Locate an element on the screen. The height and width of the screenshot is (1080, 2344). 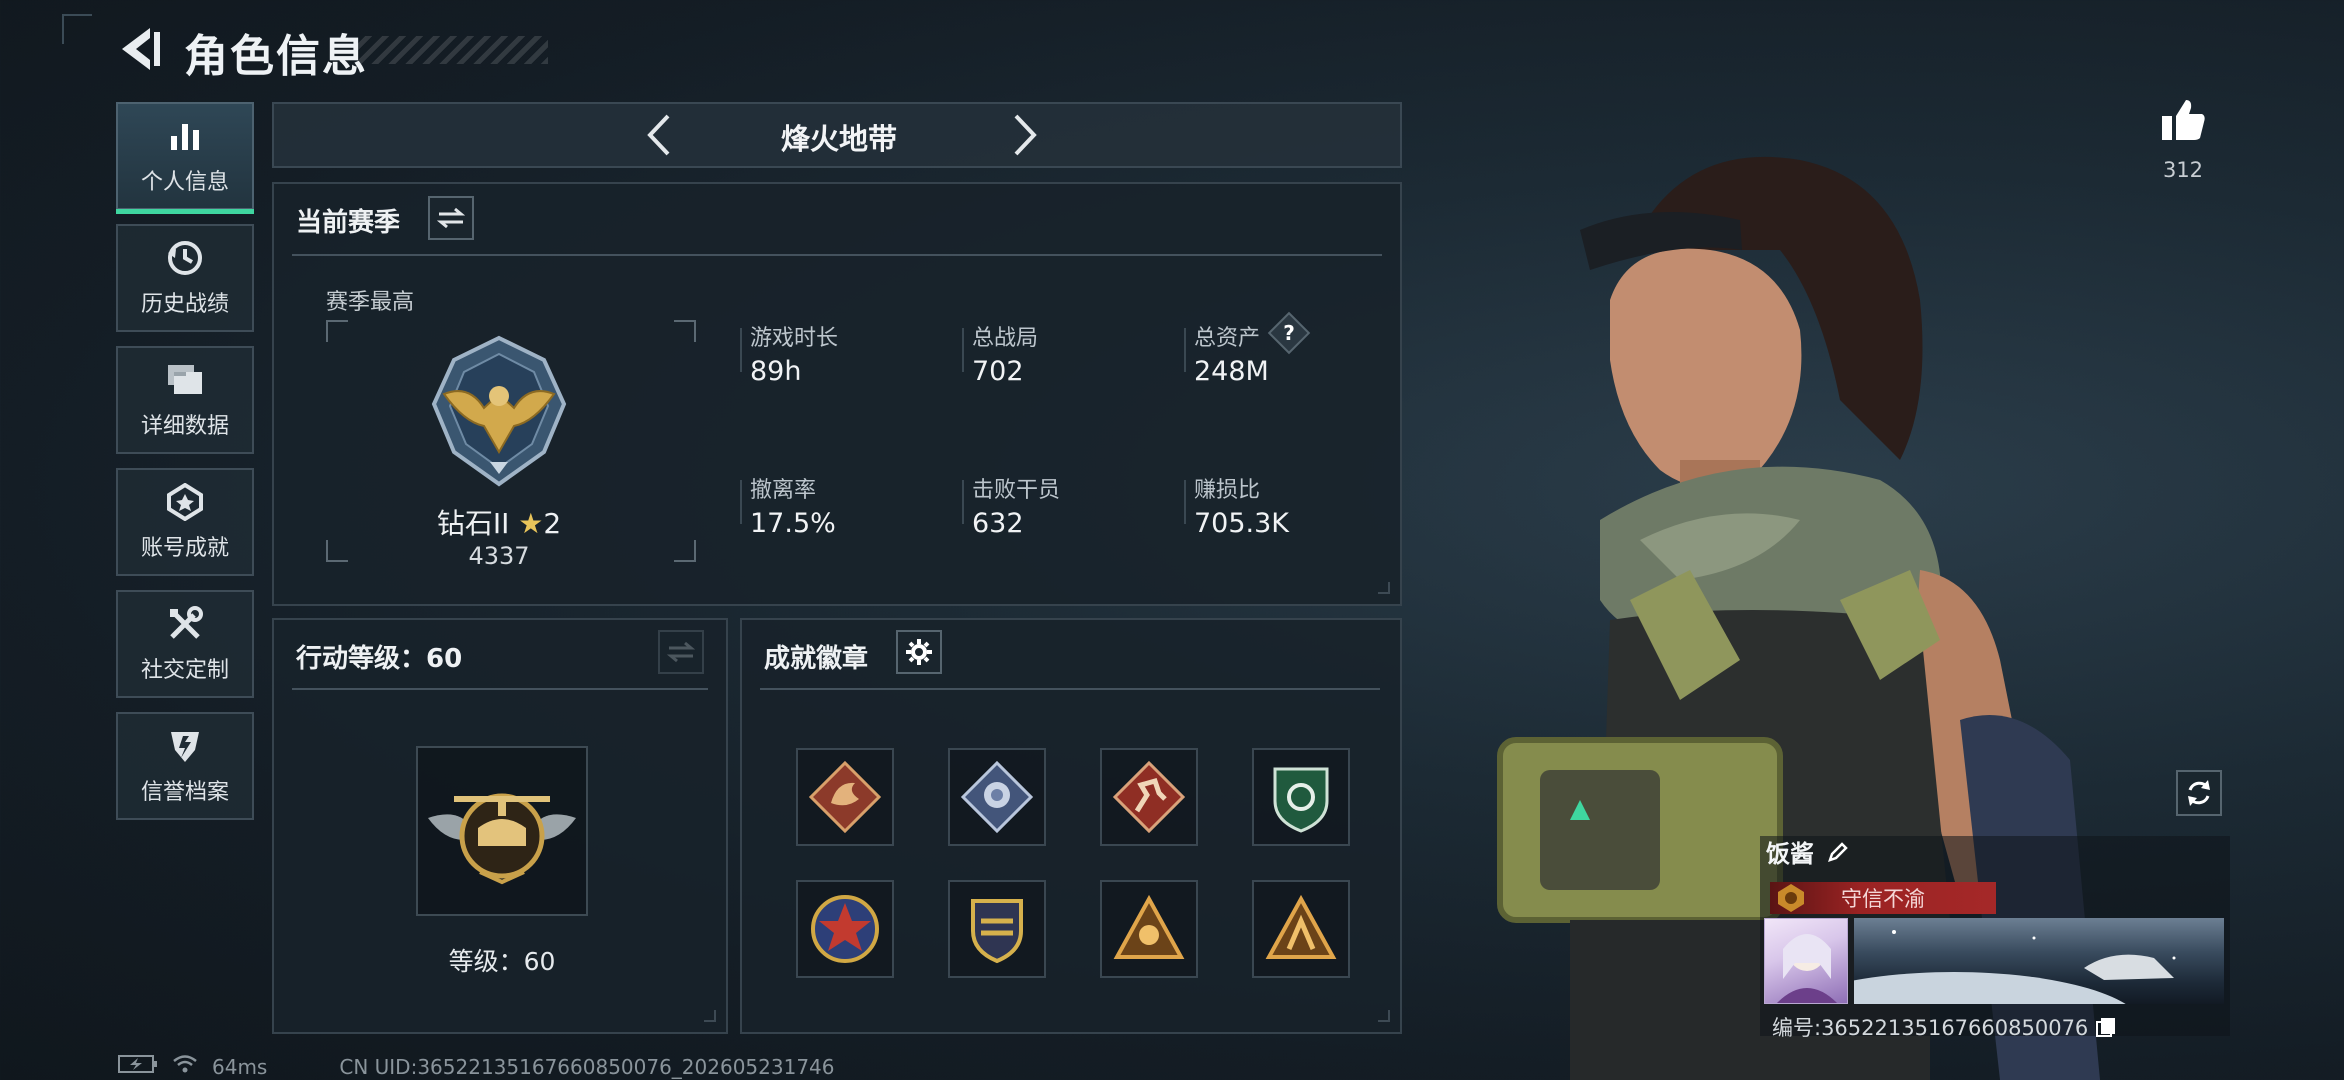
avatar is located at coordinates (1806, 961).